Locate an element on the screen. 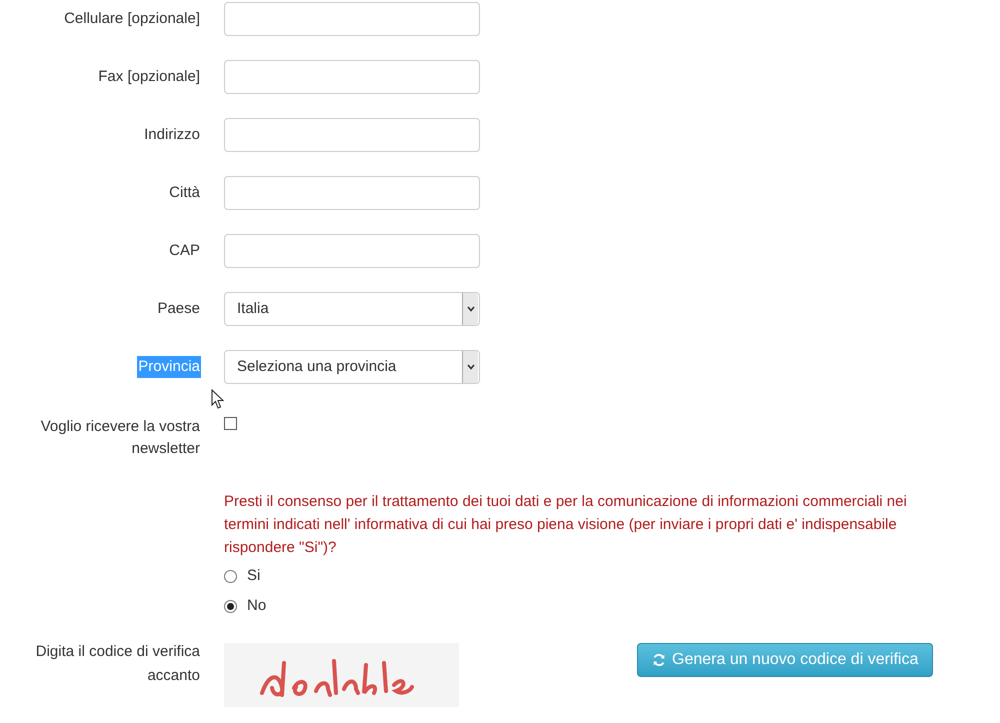 Image resolution: width=1000 pixels, height=723 pixels. field-label: Paese is located at coordinates (178, 308).